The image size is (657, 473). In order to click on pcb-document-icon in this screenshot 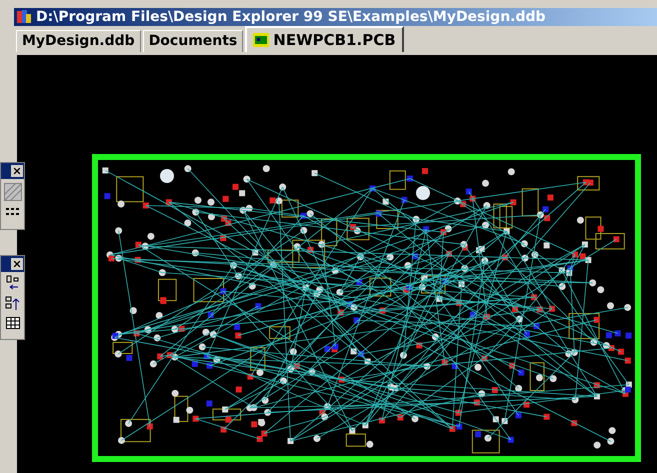, I will do `click(261, 40)`.